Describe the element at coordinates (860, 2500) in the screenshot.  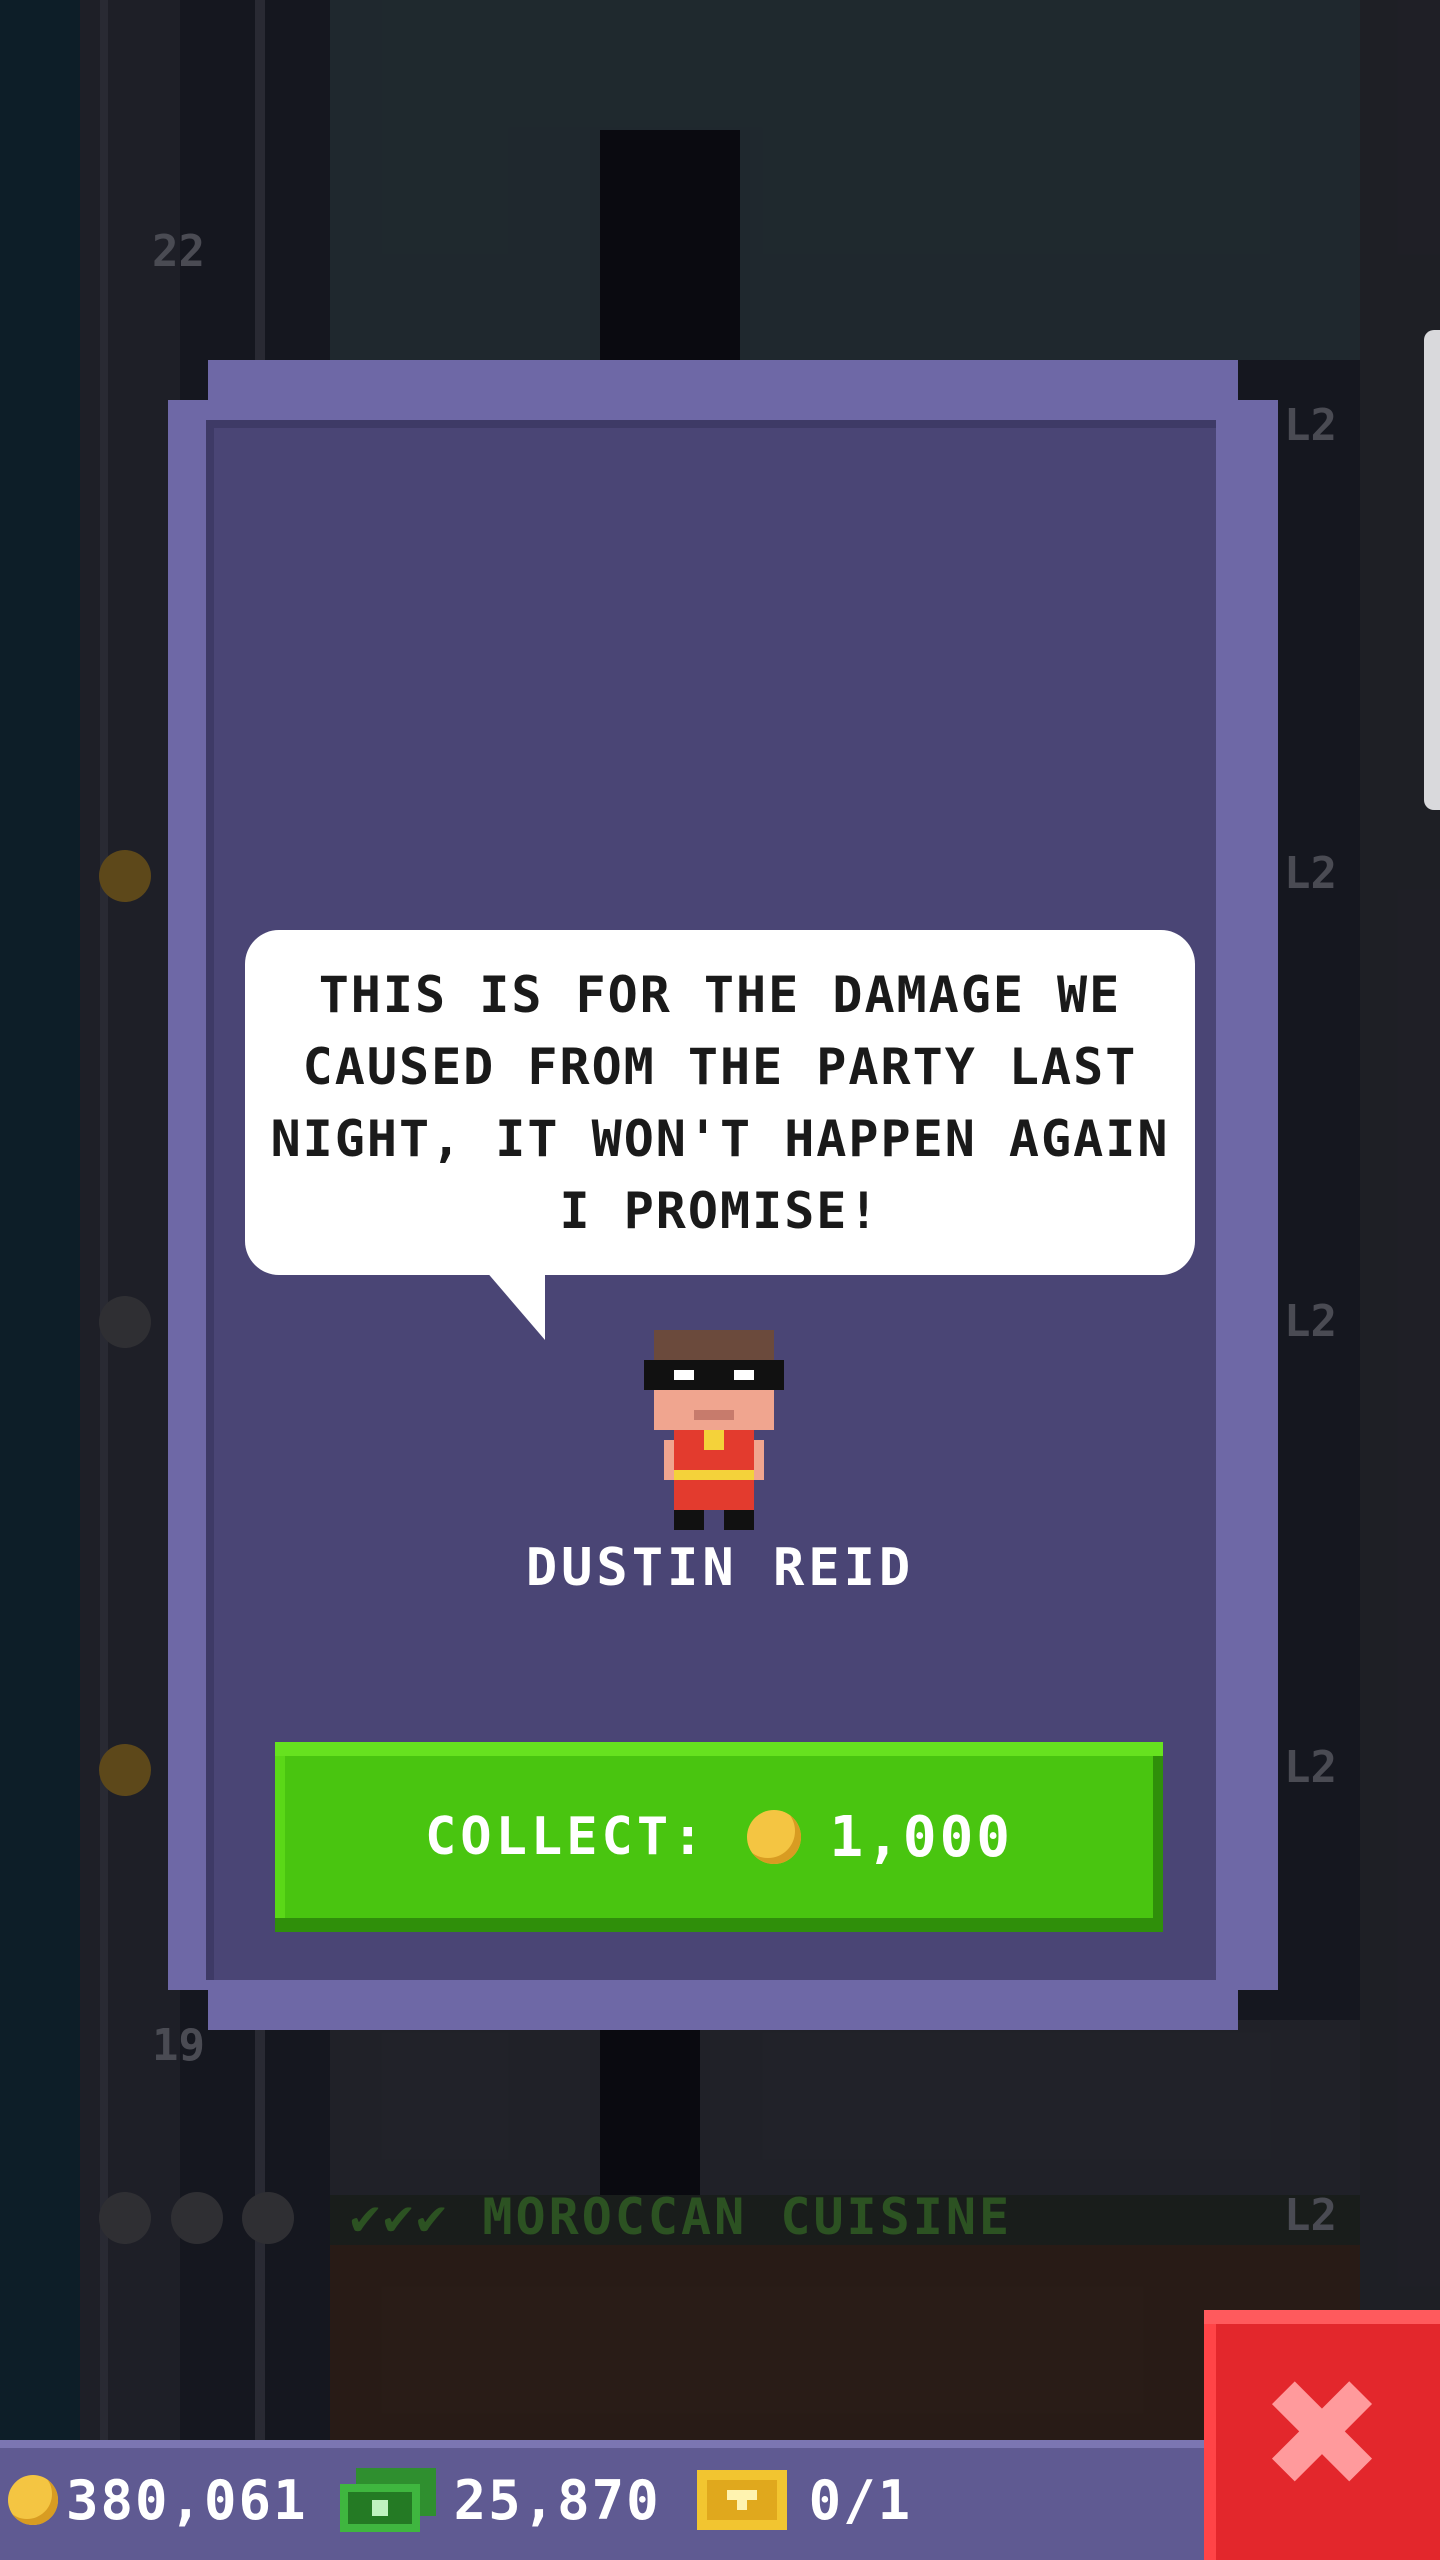
I see `tickets-value: 0/1` at that location.